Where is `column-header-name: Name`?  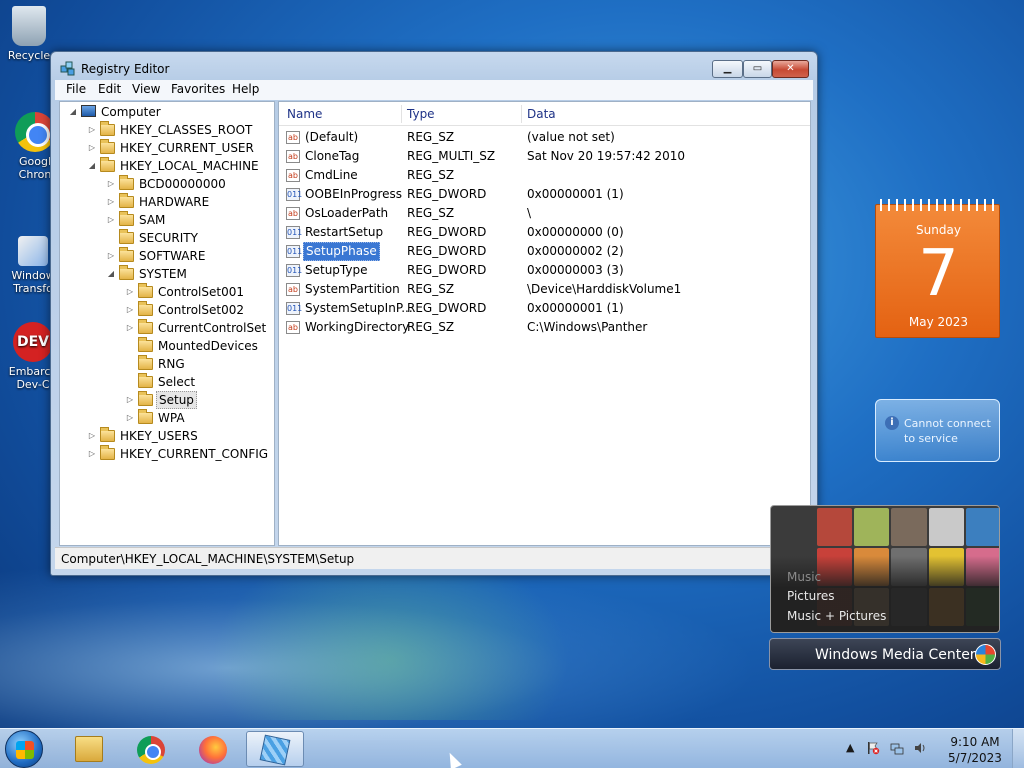
column-header-name: Name is located at coordinates (304, 114).